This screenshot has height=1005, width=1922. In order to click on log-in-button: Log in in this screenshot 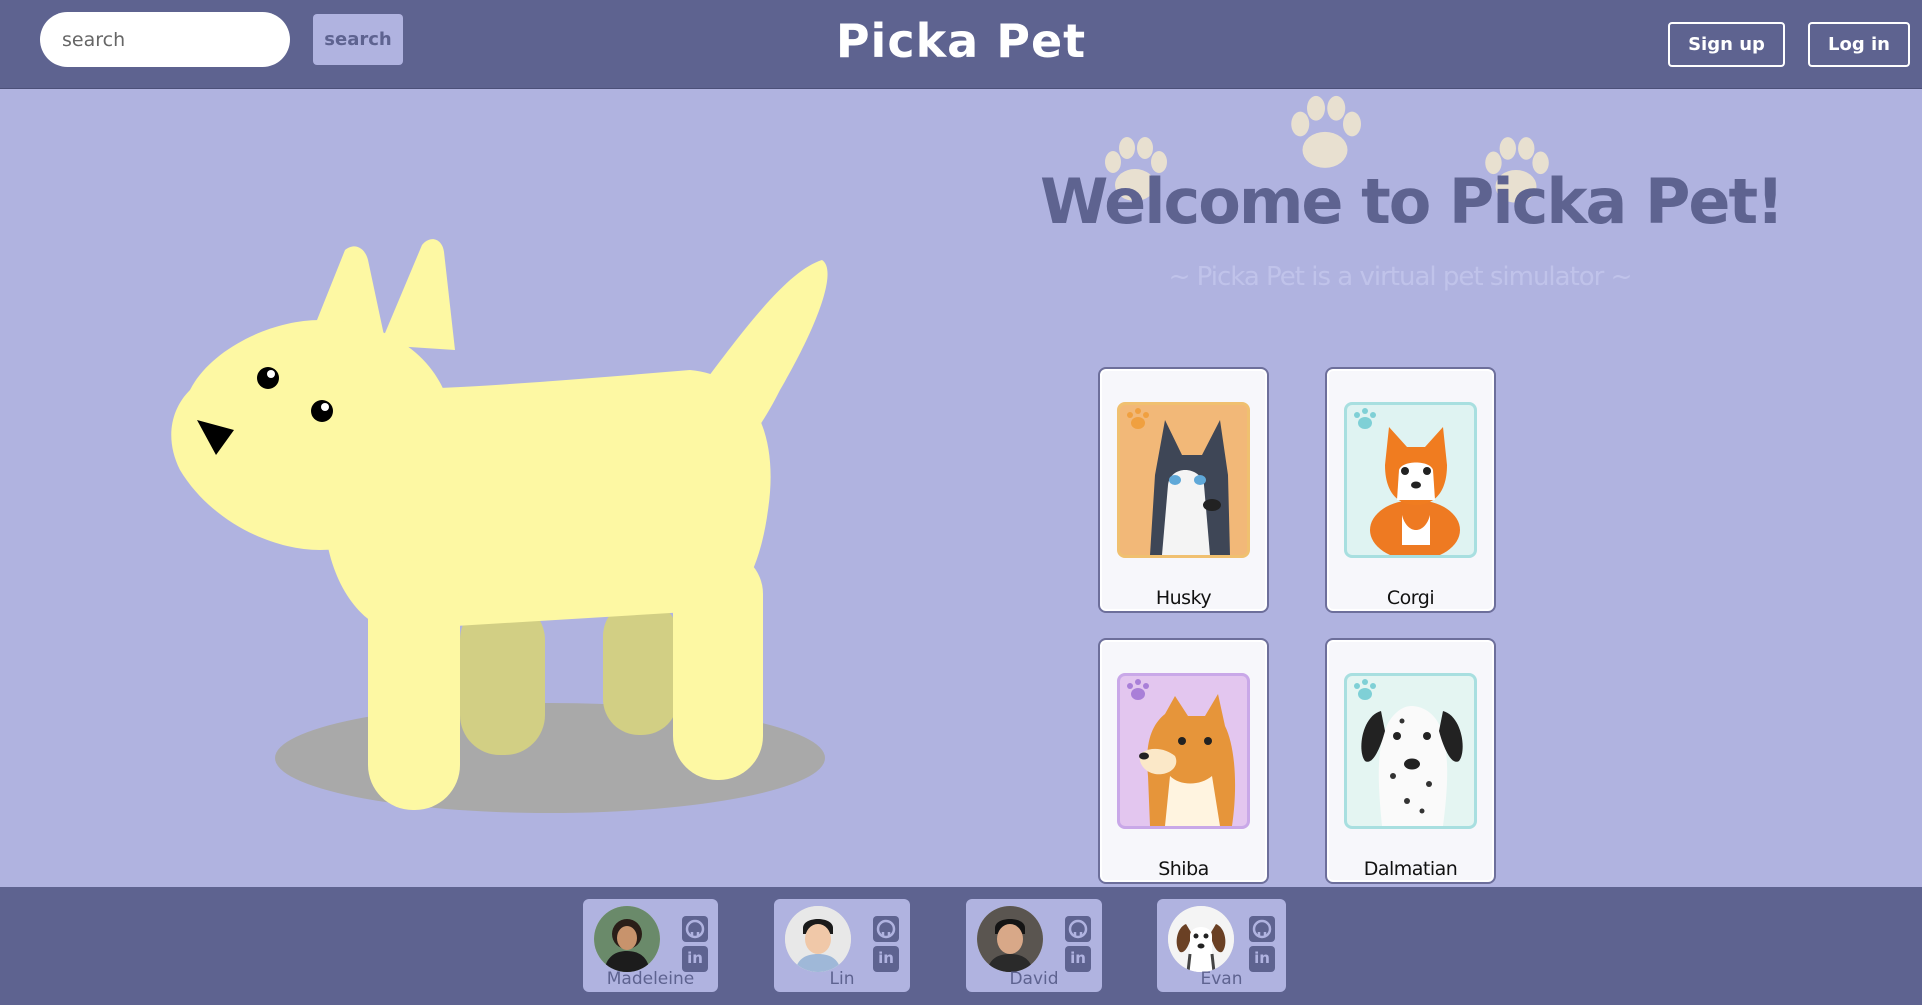, I will do `click(1859, 44)`.